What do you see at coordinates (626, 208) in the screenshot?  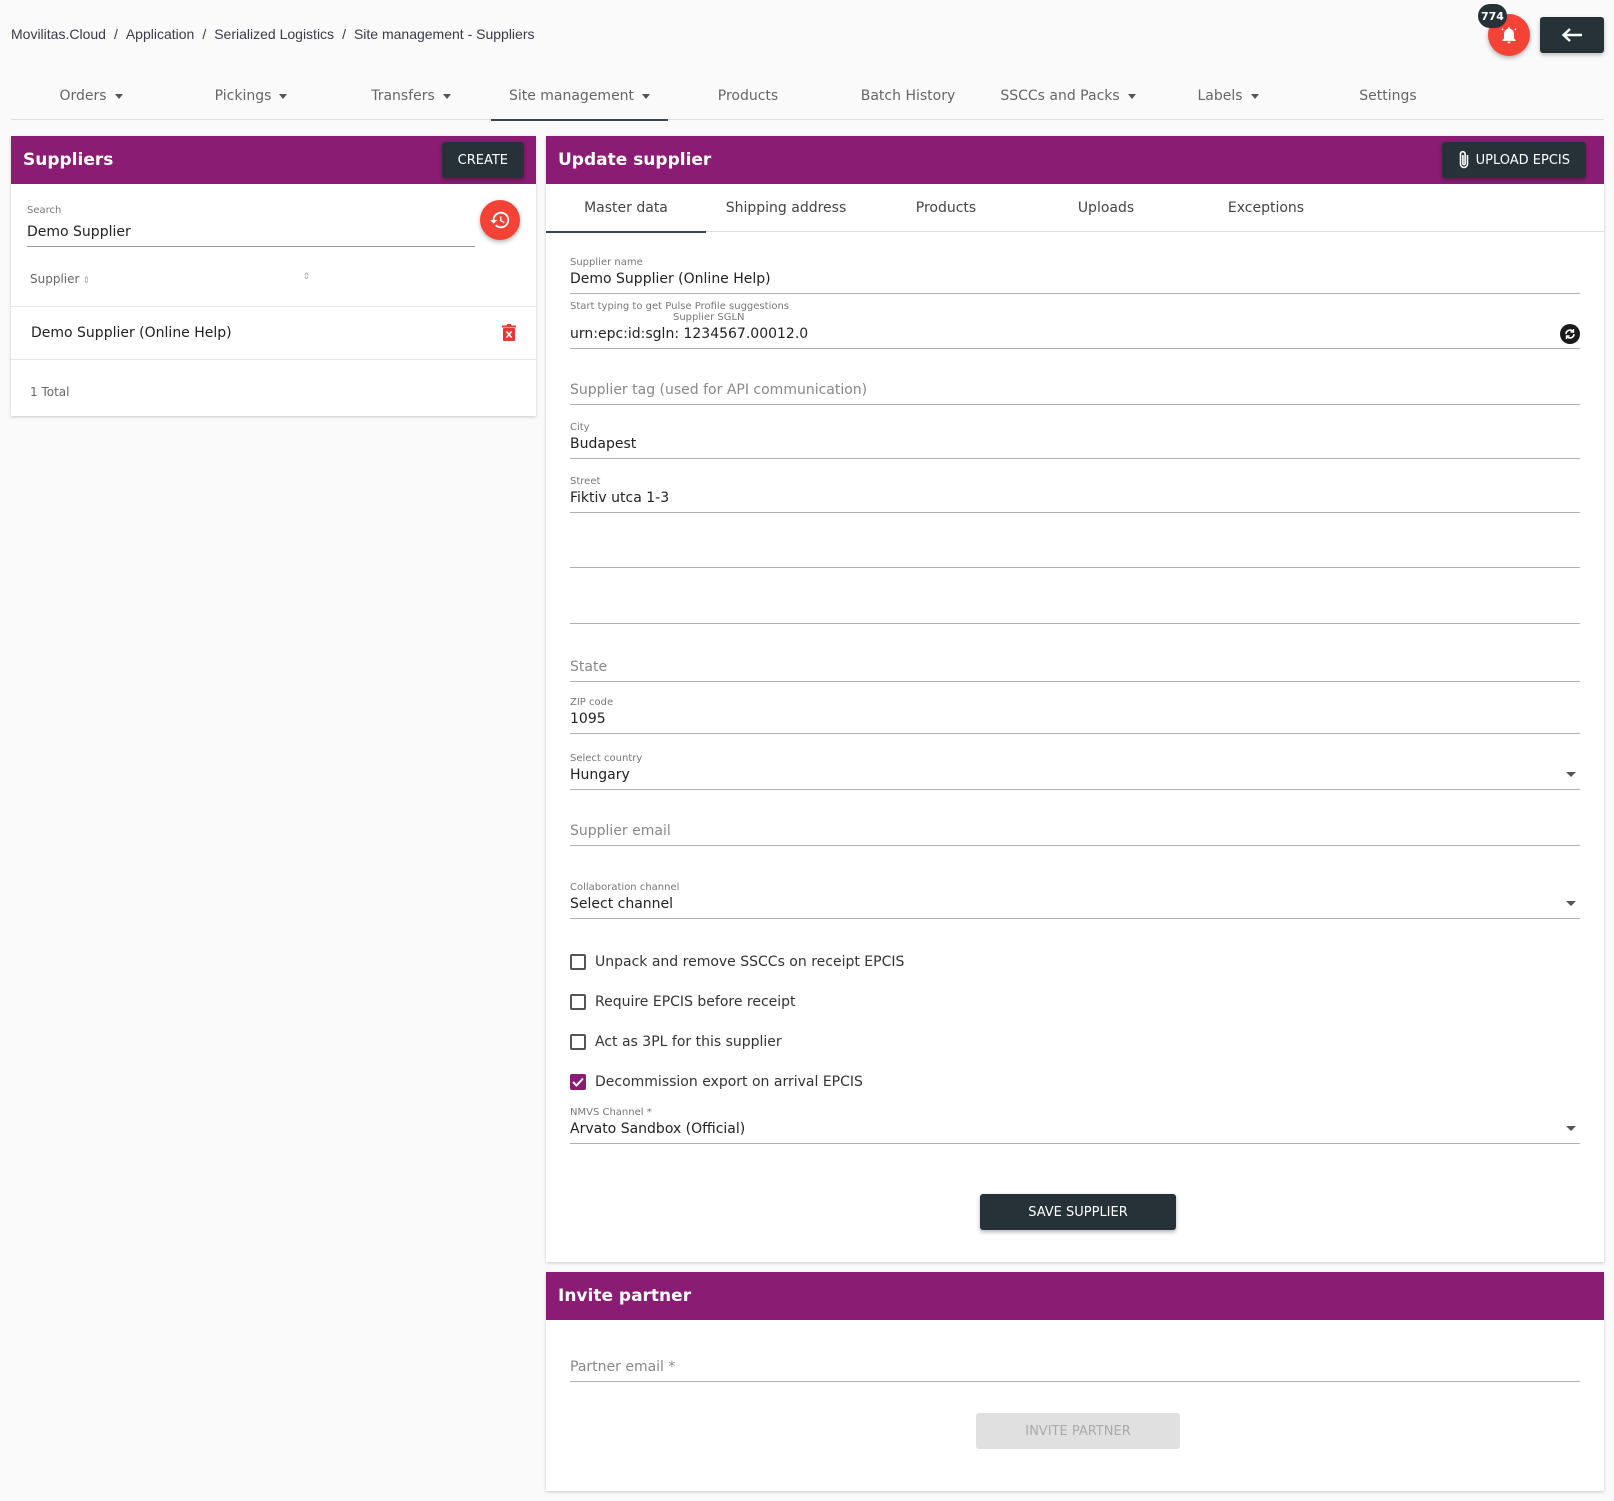 I see `tab-master-data: Master data` at bounding box center [626, 208].